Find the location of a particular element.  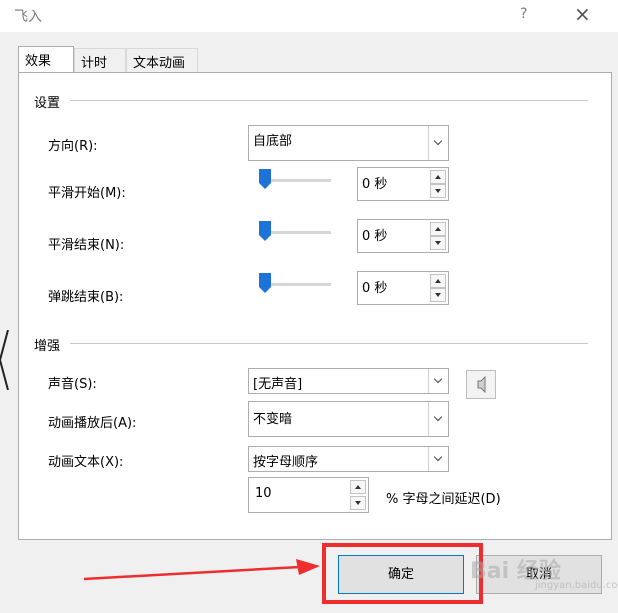

enhance-group-title: 增强 is located at coordinates (47, 346).